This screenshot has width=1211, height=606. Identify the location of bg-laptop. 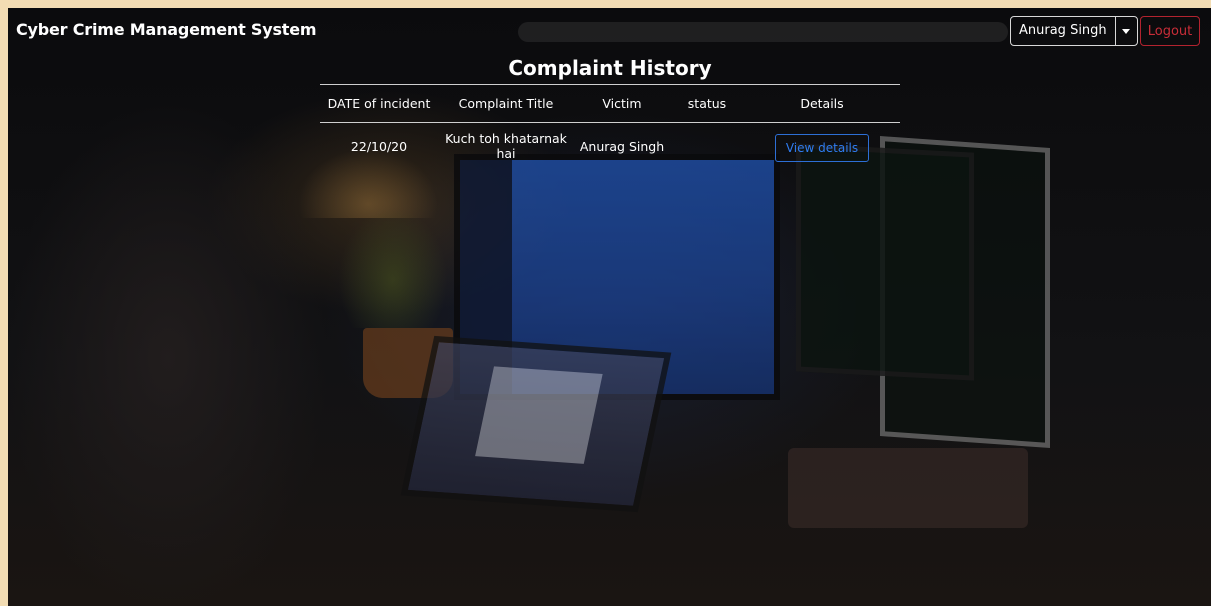
(536, 424).